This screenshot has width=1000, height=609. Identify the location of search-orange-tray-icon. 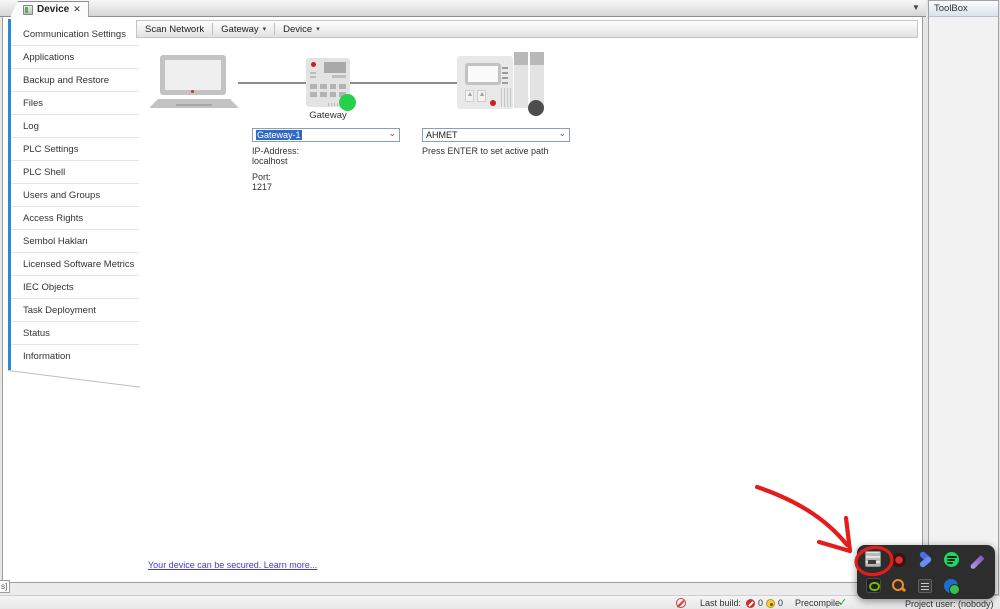
(899, 586).